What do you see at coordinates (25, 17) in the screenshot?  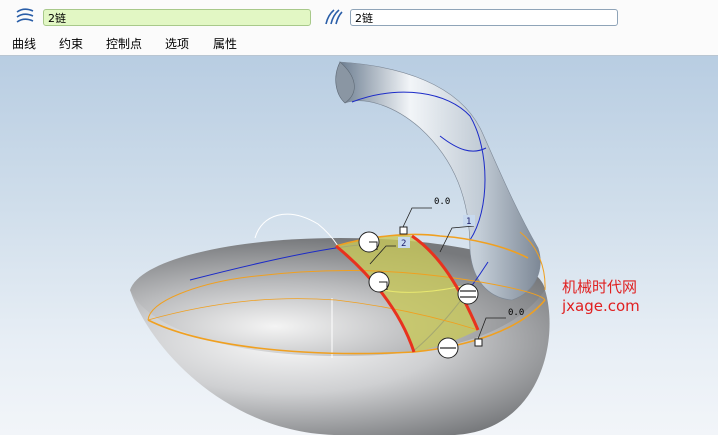 I see `boundary-chain-1-icon` at bounding box center [25, 17].